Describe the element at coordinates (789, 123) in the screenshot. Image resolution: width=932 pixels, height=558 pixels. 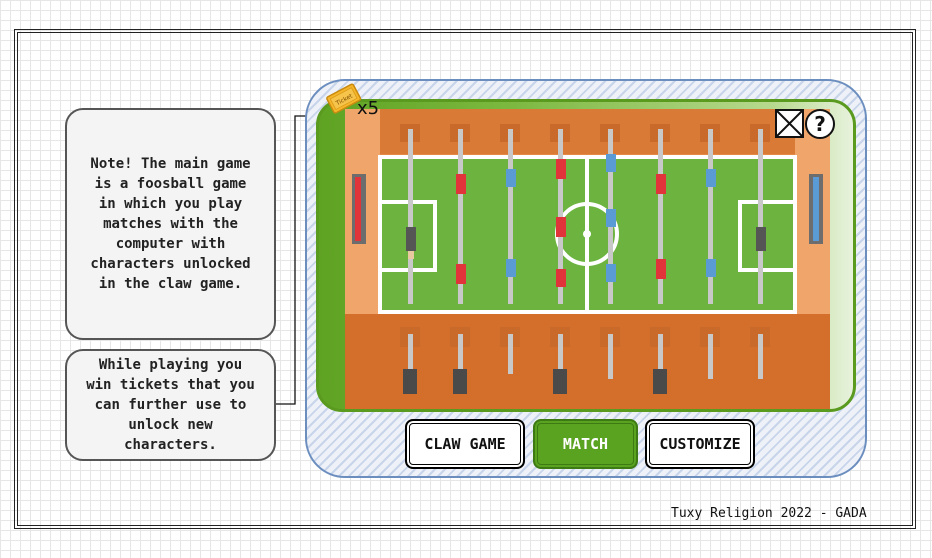
I see `close-box-icon` at that location.